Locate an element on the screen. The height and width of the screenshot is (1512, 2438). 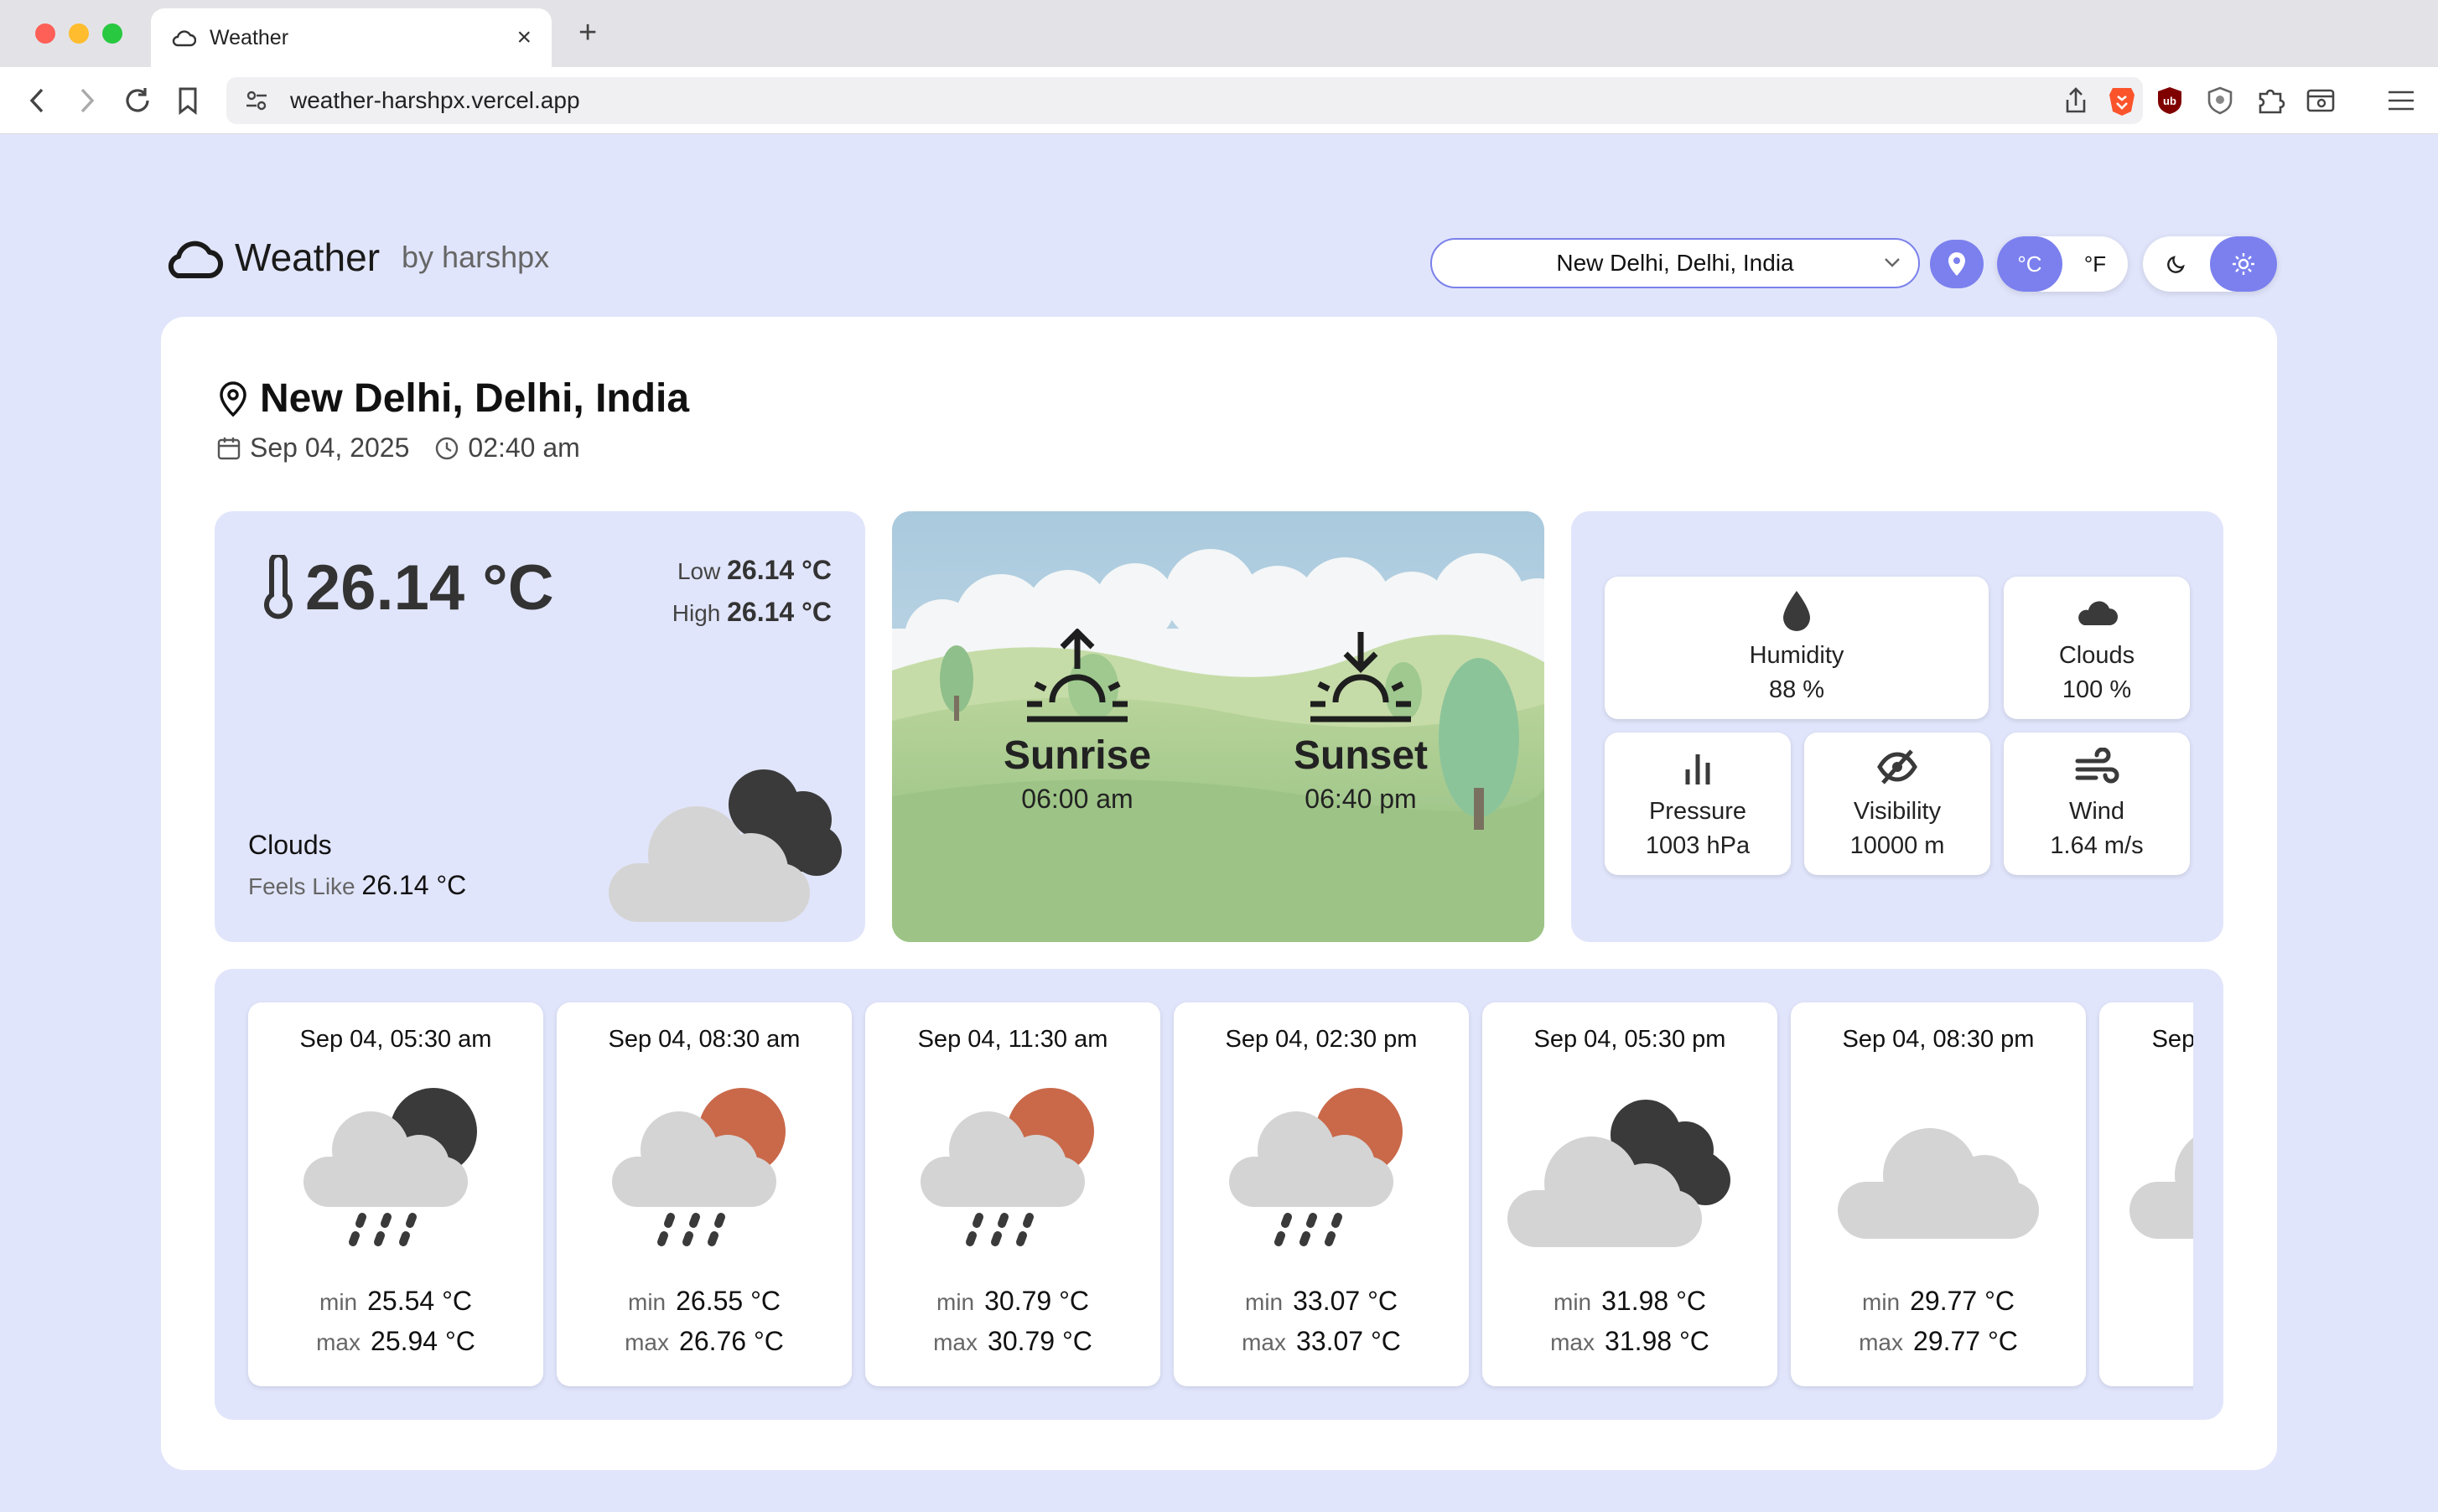
forecast-time: Sep 04, 11:30 pm is located at coordinates (2172, 1039).